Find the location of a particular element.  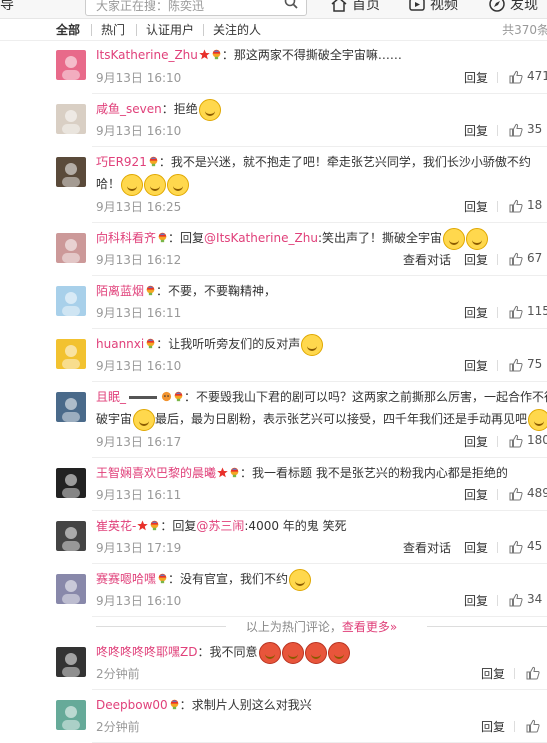

comment-text: 破宇宙 is located at coordinates (114, 419).